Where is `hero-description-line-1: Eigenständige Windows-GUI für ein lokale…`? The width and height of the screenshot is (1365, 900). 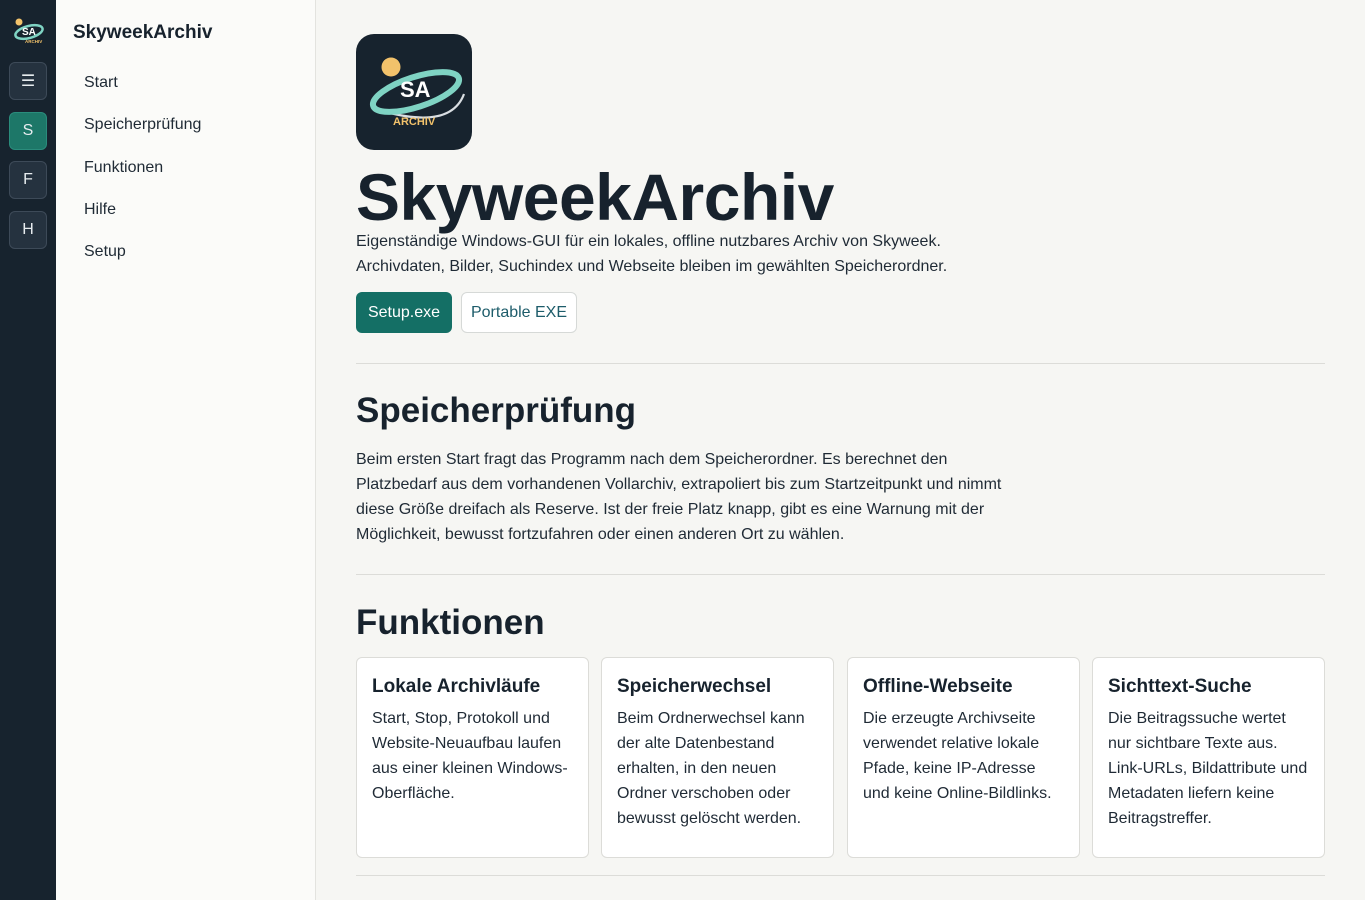
hero-description-line-1: Eigenständige Windows-GUI für ein lokale… is located at coordinates (648, 241).